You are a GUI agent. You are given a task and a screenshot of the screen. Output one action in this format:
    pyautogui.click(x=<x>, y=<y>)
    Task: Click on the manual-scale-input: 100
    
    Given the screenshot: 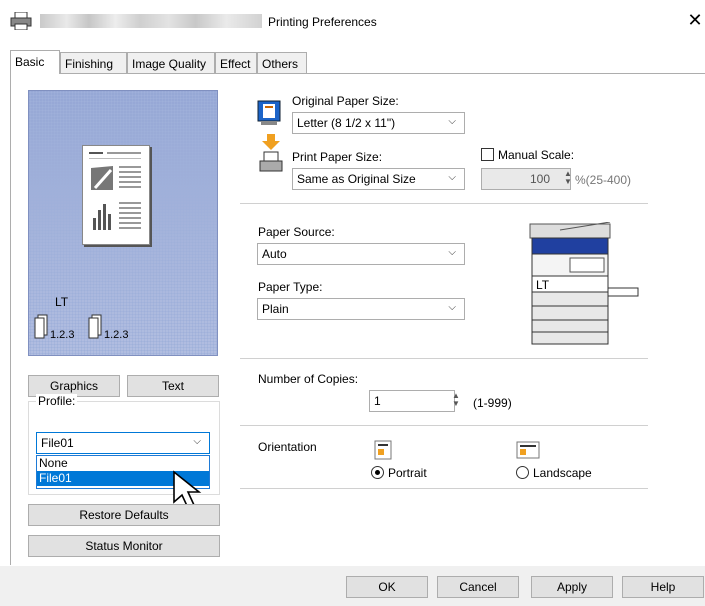 What is the action you would take?
    pyautogui.click(x=526, y=179)
    